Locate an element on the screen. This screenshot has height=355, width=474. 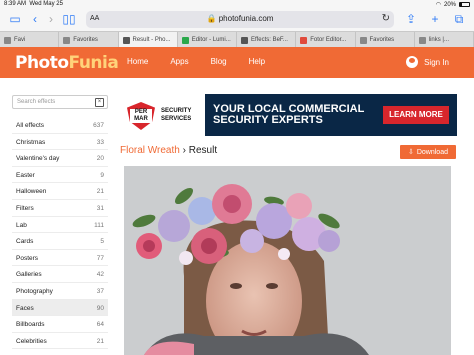
download-icon: ⇩ is located at coordinates (410, 152).